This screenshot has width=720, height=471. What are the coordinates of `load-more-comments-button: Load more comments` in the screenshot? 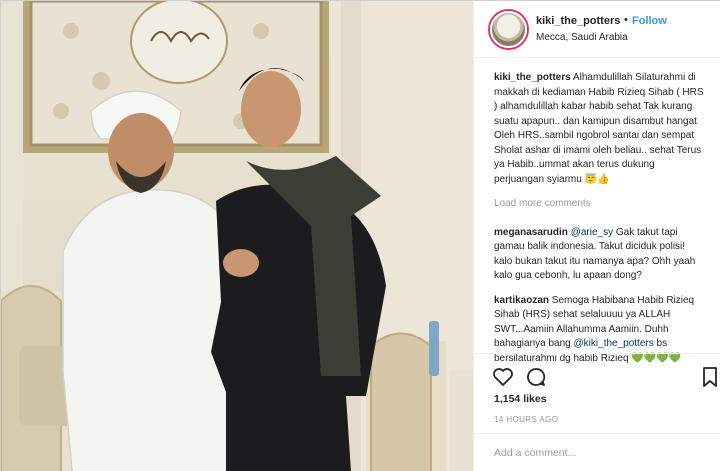 It's located at (599, 204).